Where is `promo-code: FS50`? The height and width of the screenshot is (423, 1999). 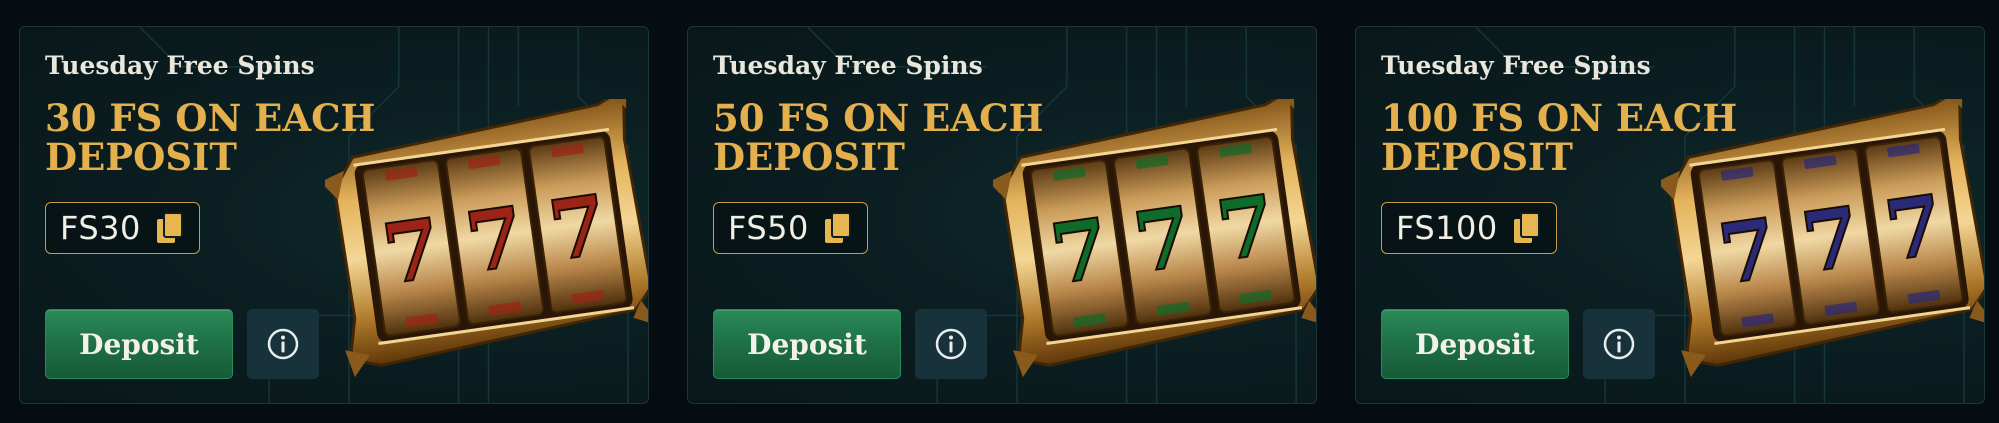 promo-code: FS50 is located at coordinates (768, 228).